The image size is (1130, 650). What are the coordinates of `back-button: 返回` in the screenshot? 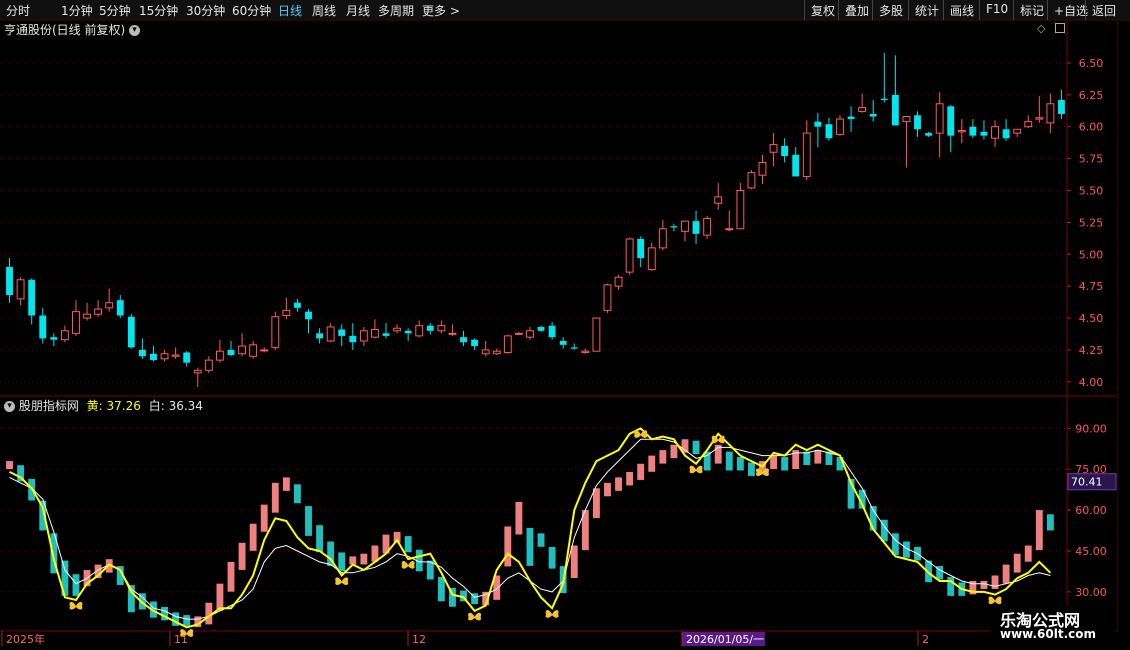 It's located at (1103, 10).